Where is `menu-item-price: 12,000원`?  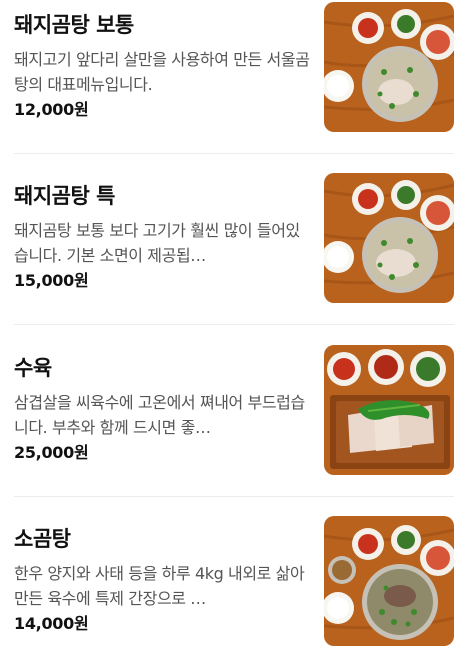 menu-item-price: 12,000원 is located at coordinates (51, 109).